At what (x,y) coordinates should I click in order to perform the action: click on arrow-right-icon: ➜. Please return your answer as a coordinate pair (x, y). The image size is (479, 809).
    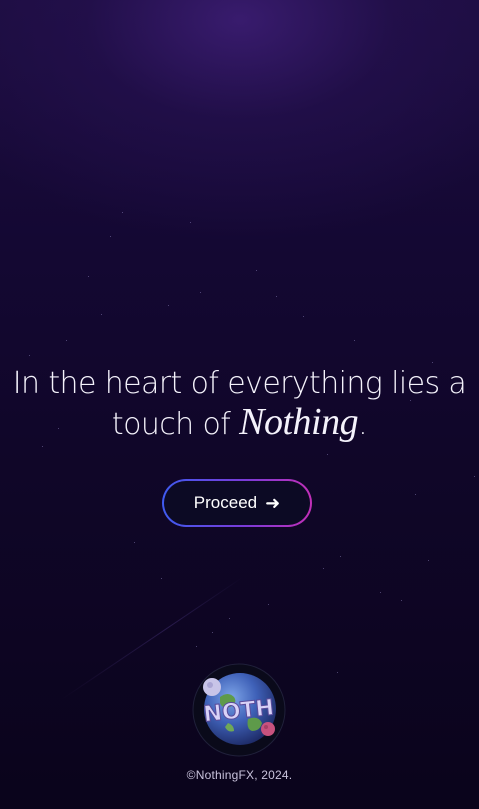
    Looking at the image, I should click on (273, 503).